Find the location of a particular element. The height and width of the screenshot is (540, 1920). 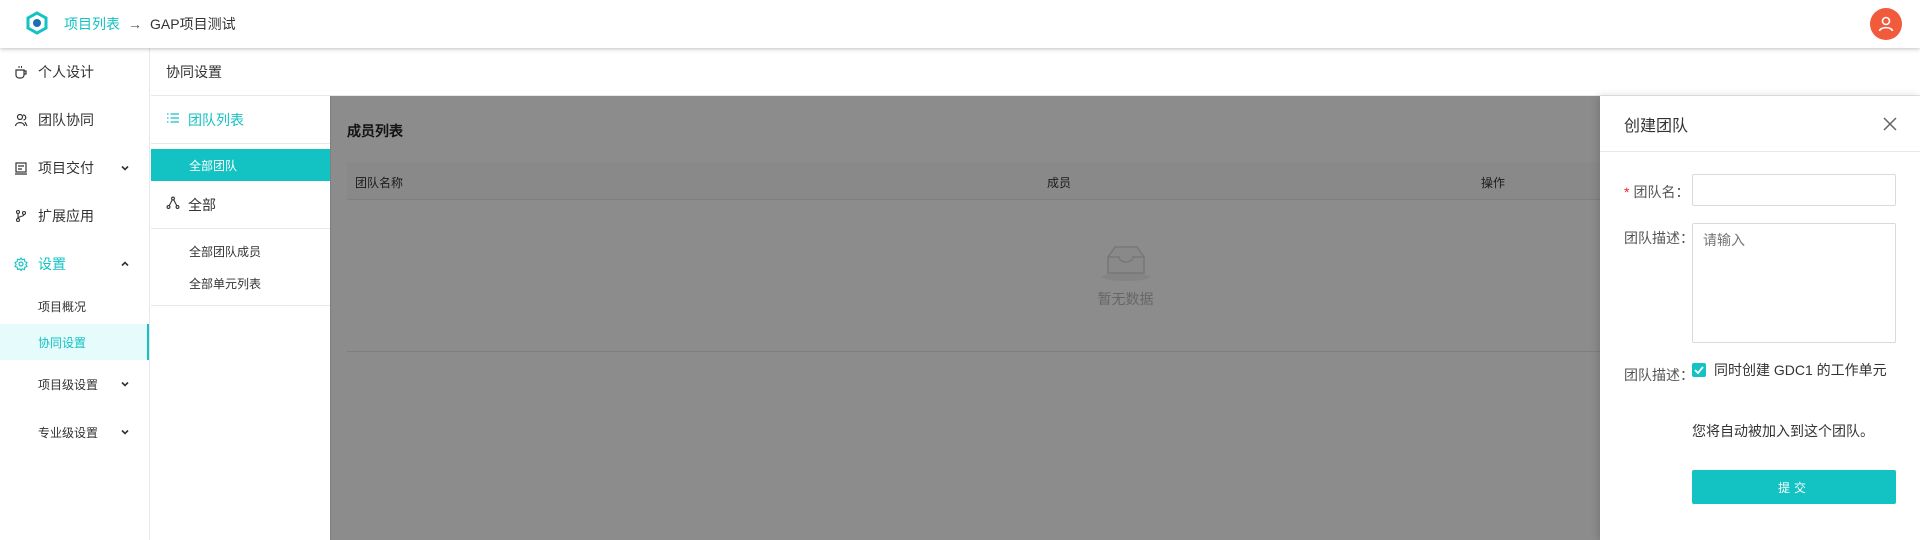

sidebar-item-project-delivery: 项目交付 is located at coordinates (74, 168).